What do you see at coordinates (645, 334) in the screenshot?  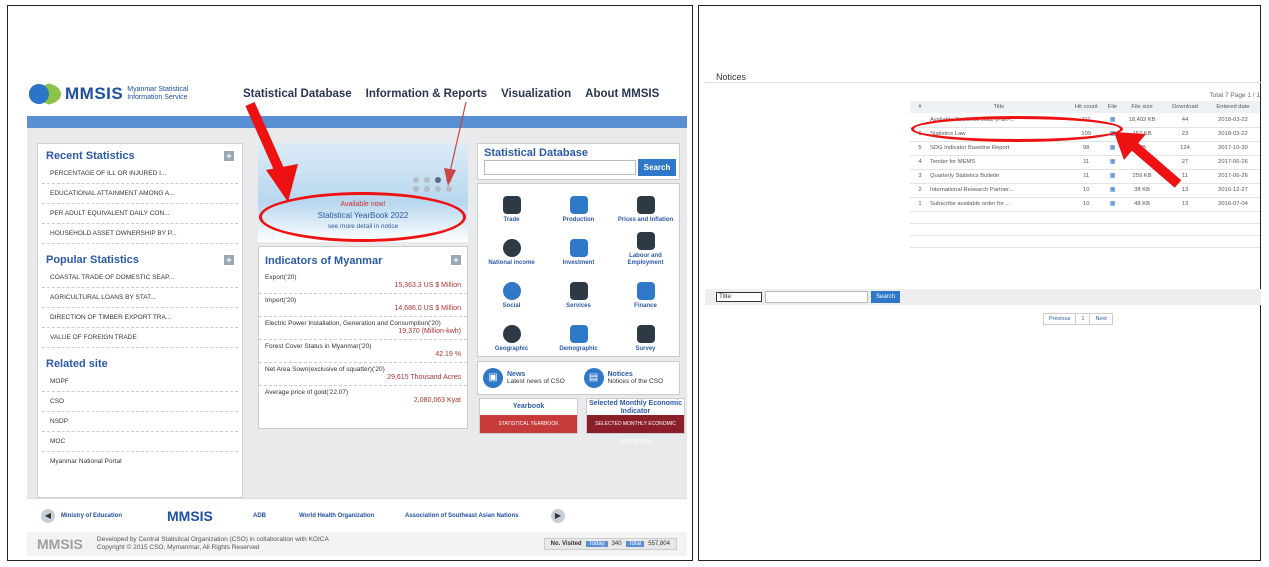 I see `category-survey: Survey` at bounding box center [645, 334].